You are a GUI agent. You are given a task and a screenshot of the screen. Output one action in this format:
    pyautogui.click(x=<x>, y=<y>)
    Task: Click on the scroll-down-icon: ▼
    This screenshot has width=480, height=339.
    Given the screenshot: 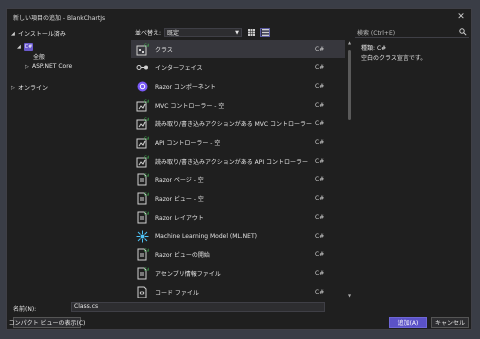 What is the action you would take?
    pyautogui.click(x=349, y=295)
    